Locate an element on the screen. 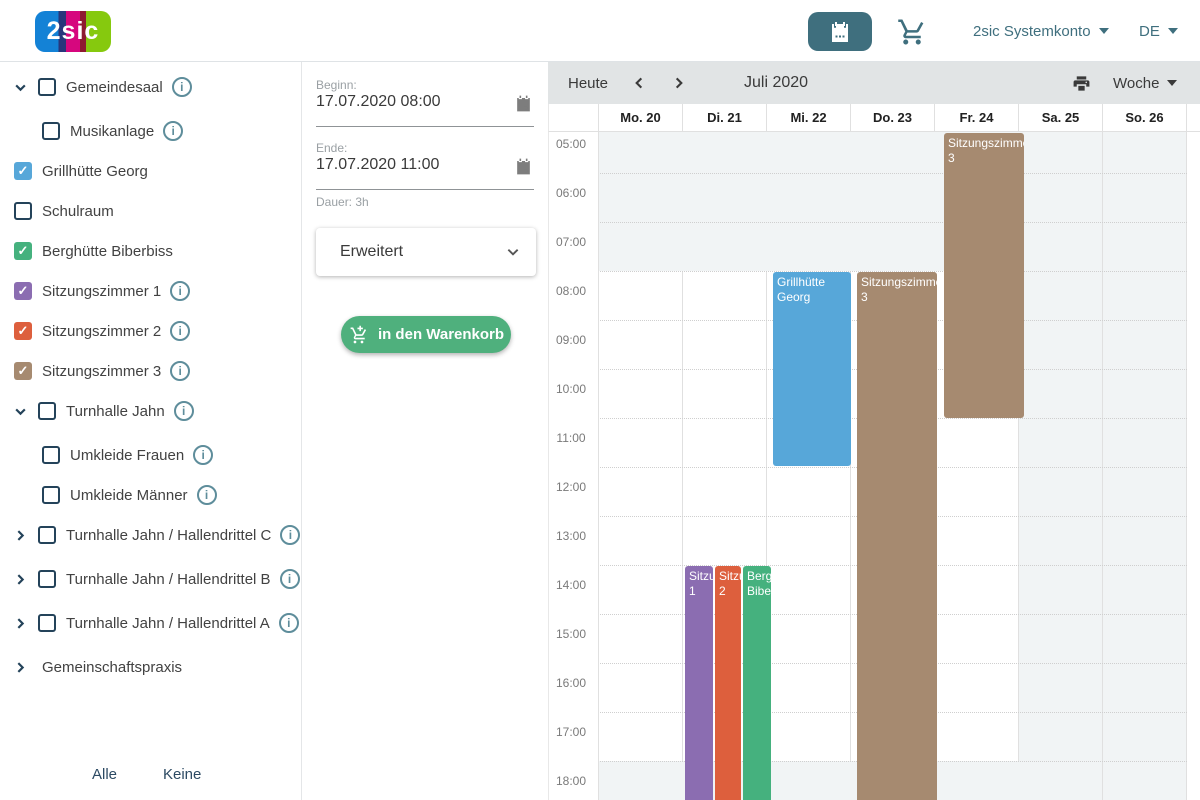 This screenshot has width=1200, height=800. day-header-di: Di. 21 is located at coordinates (725, 118).